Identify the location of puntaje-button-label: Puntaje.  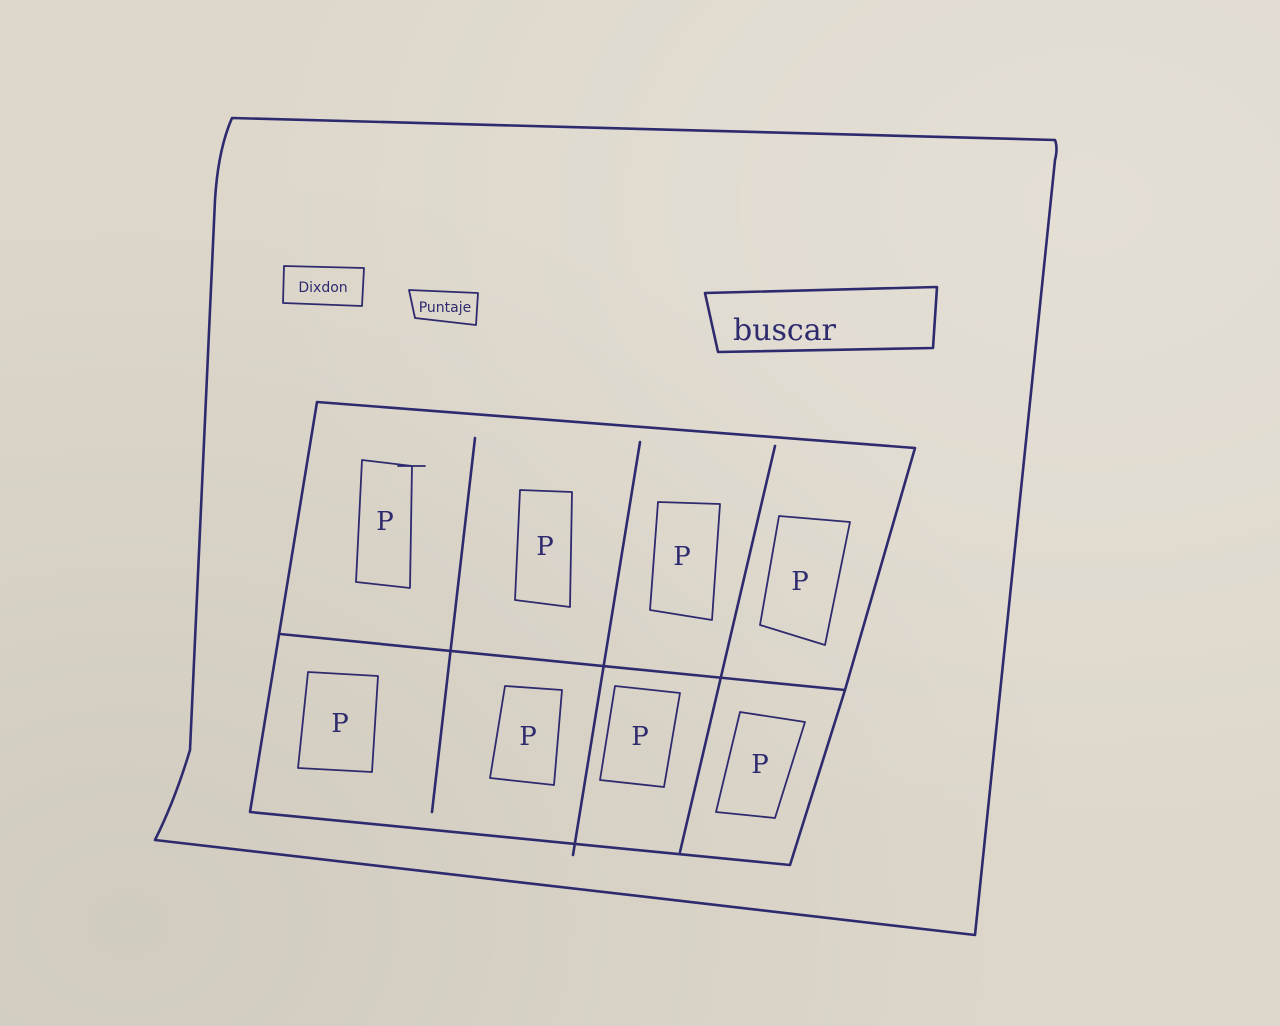
(445, 308).